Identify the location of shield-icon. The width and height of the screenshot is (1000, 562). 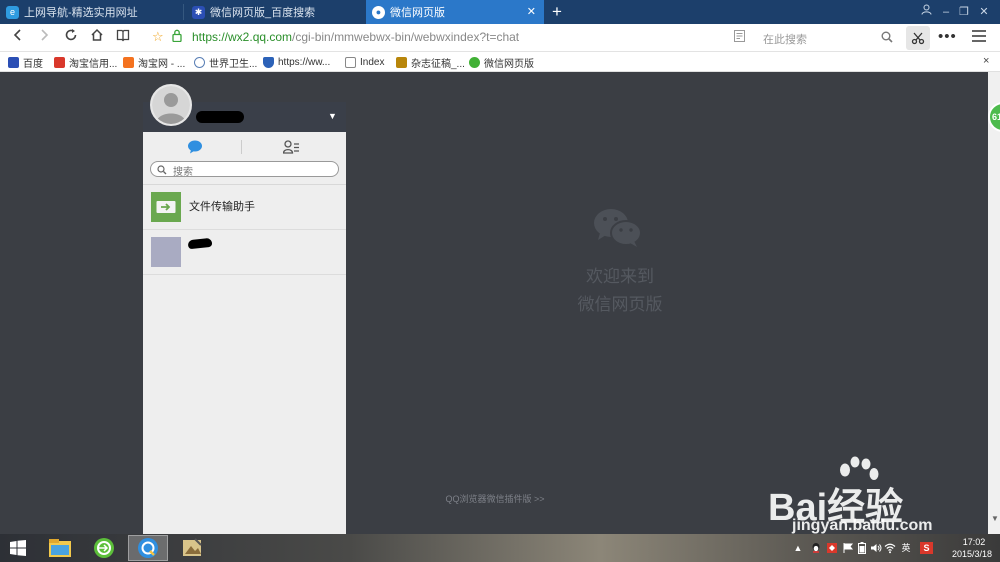
(268, 62).